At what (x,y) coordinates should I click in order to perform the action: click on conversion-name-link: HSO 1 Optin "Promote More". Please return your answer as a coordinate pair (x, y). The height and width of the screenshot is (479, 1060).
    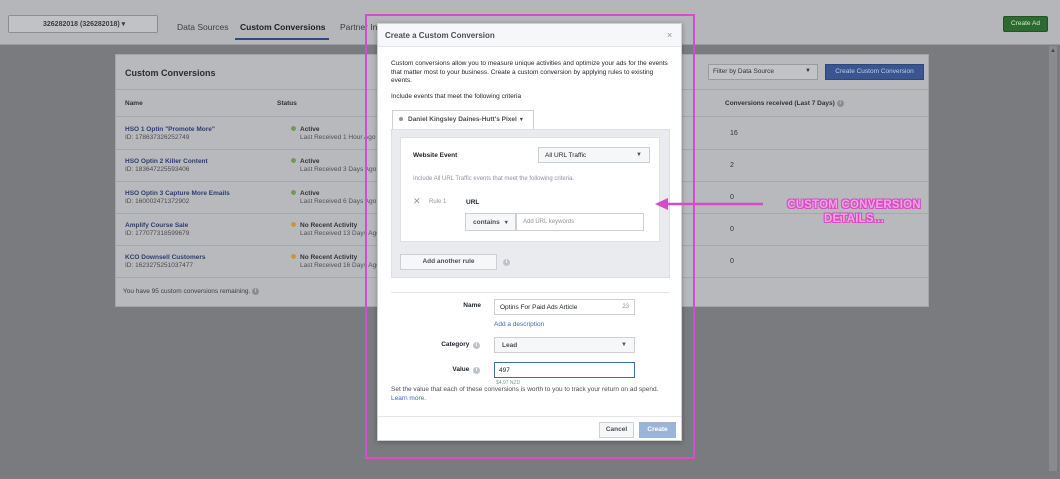
    Looking at the image, I should click on (170, 129).